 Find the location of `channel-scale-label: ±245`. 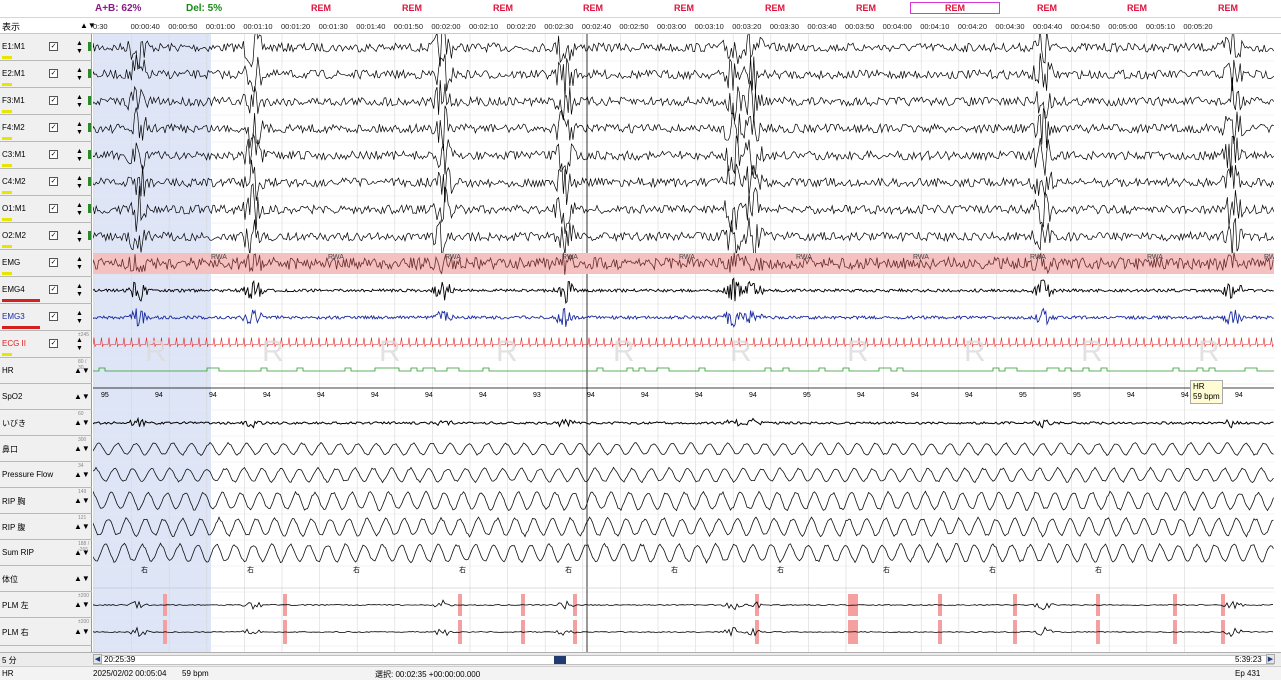

channel-scale-label: ±245 is located at coordinates (84, 335).